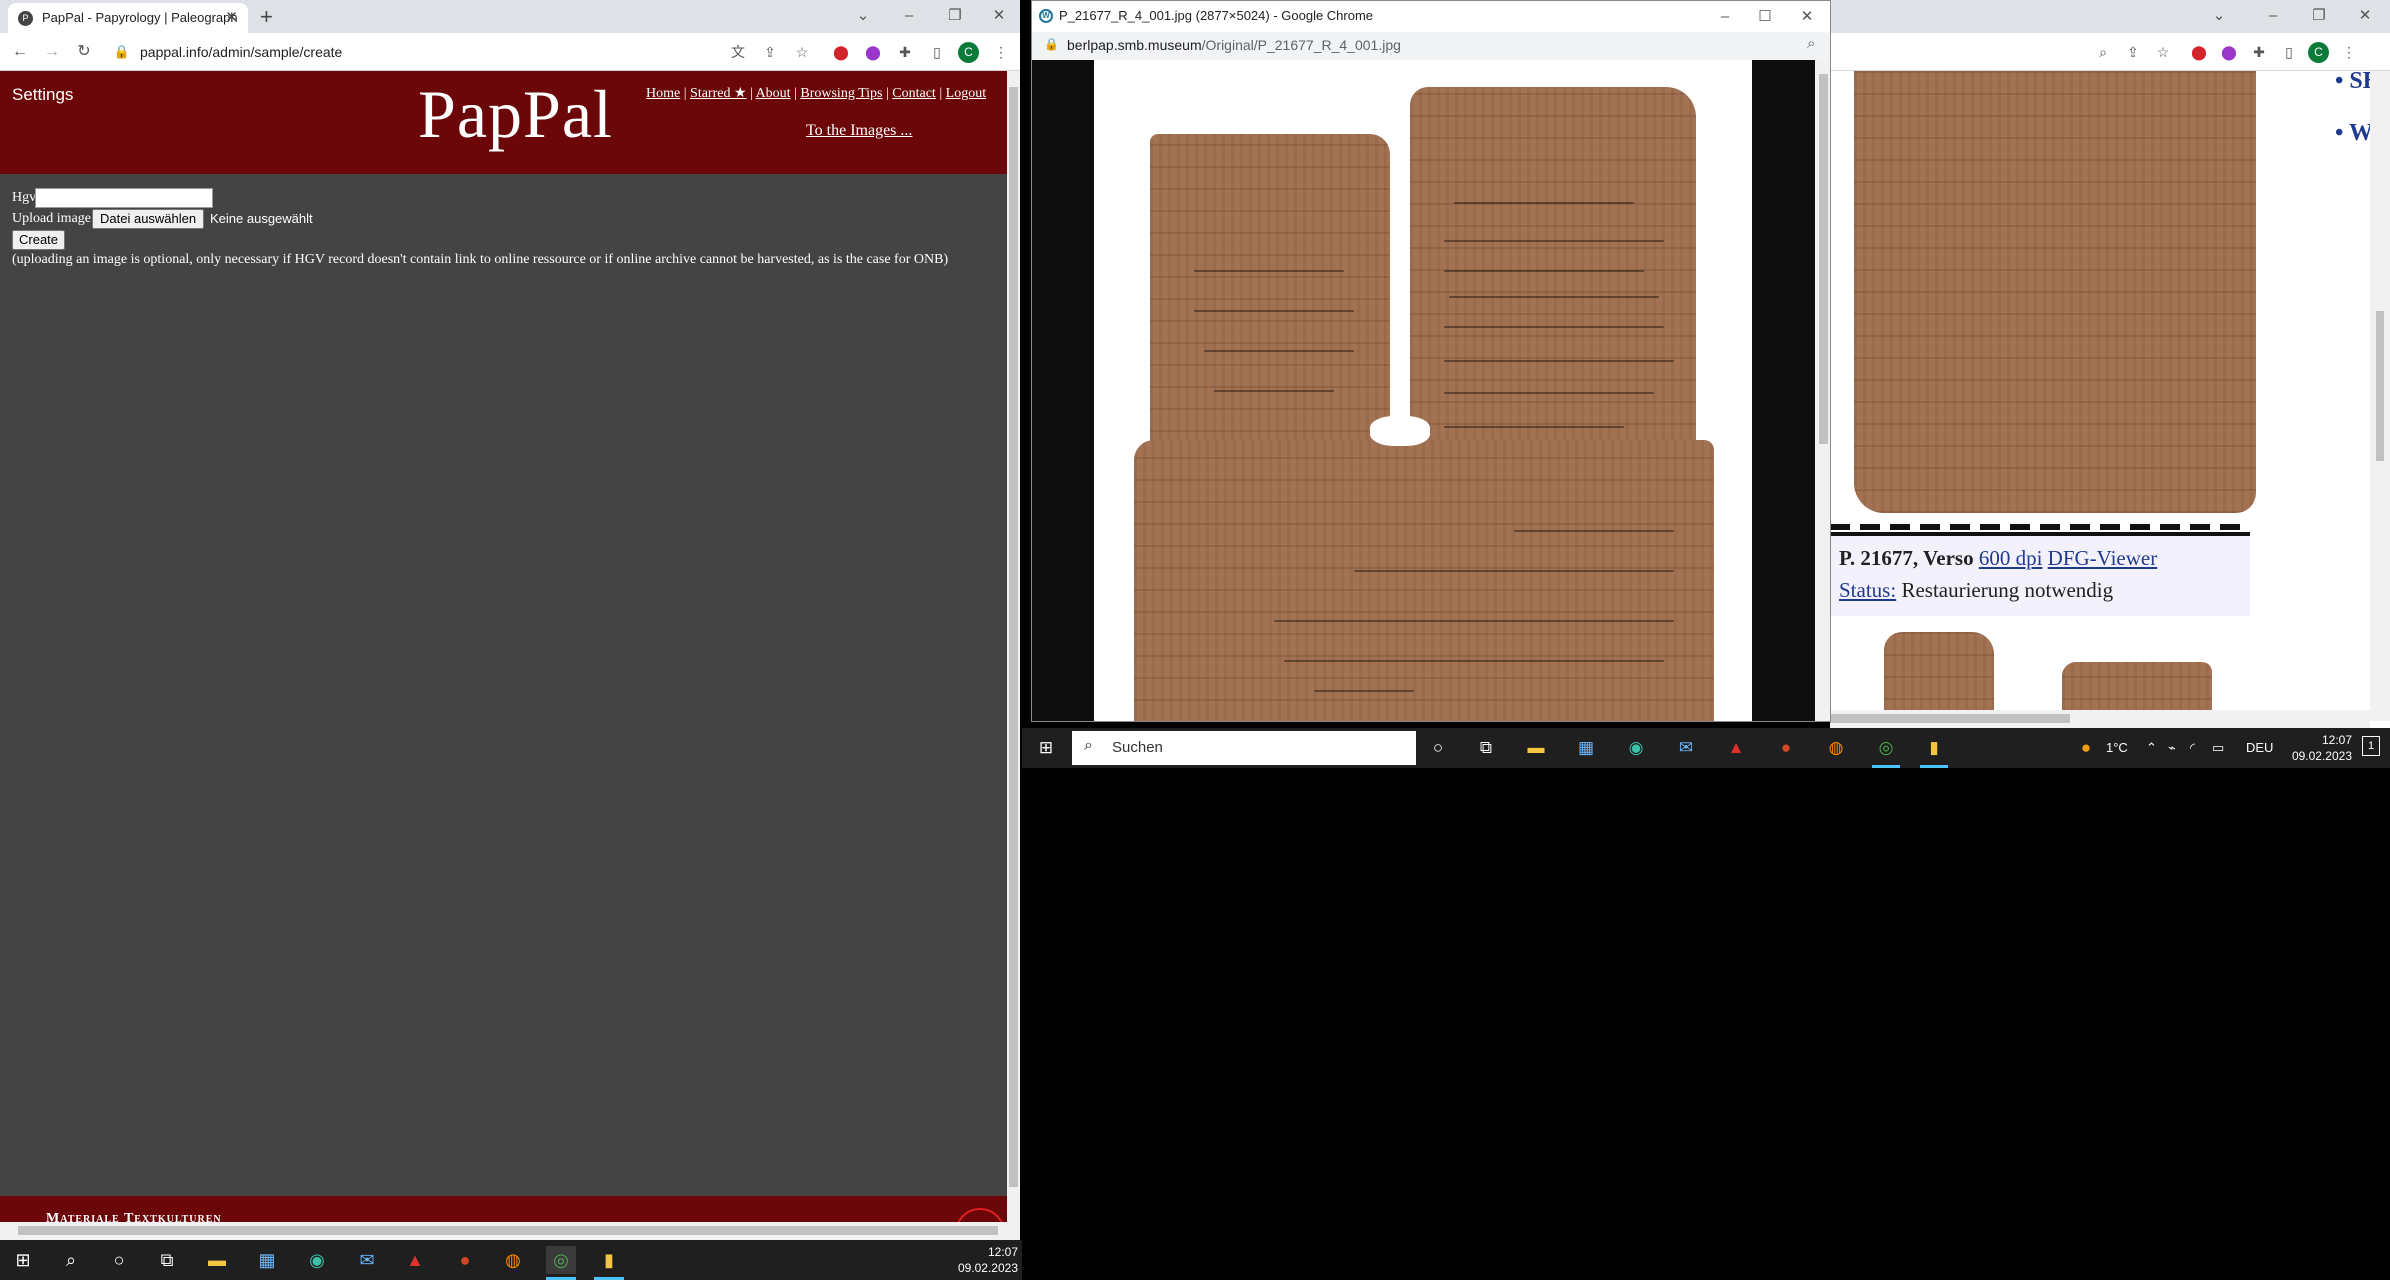  What do you see at coordinates (2055, 292) in the screenshot?
I see `papyrus-image-verso` at bounding box center [2055, 292].